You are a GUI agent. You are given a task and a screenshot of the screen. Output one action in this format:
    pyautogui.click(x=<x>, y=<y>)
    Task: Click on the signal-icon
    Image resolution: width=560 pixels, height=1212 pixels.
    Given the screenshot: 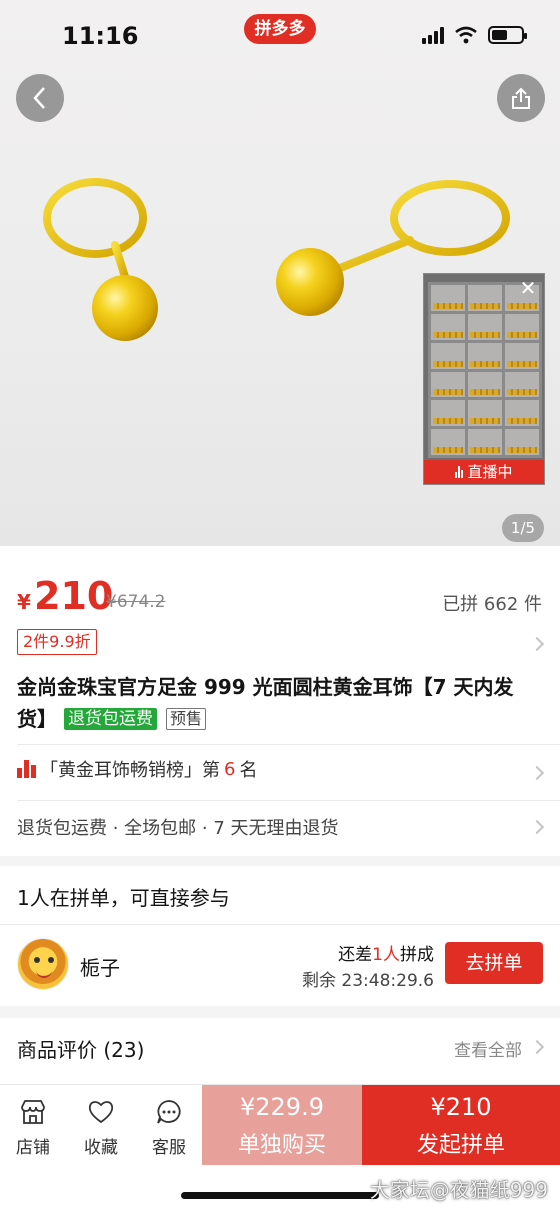 What is the action you would take?
    pyautogui.click(x=433, y=35)
    